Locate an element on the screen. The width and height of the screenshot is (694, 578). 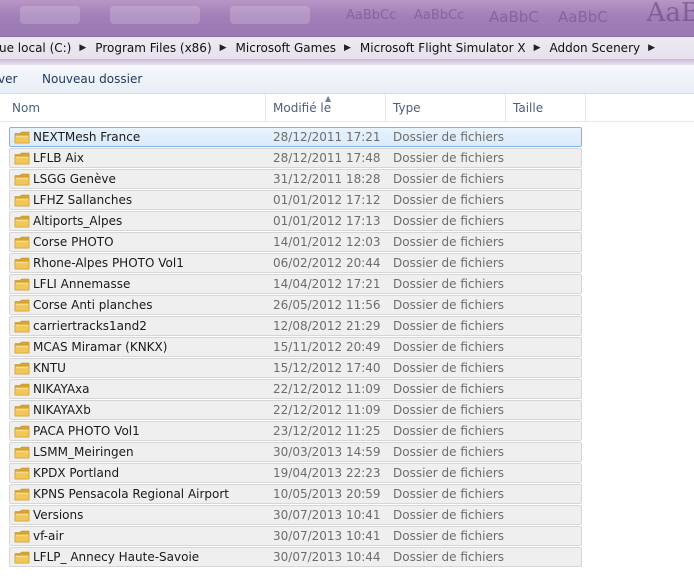
breadcrumb-item: Addon Scenery ▶ is located at coordinates (606, 48).